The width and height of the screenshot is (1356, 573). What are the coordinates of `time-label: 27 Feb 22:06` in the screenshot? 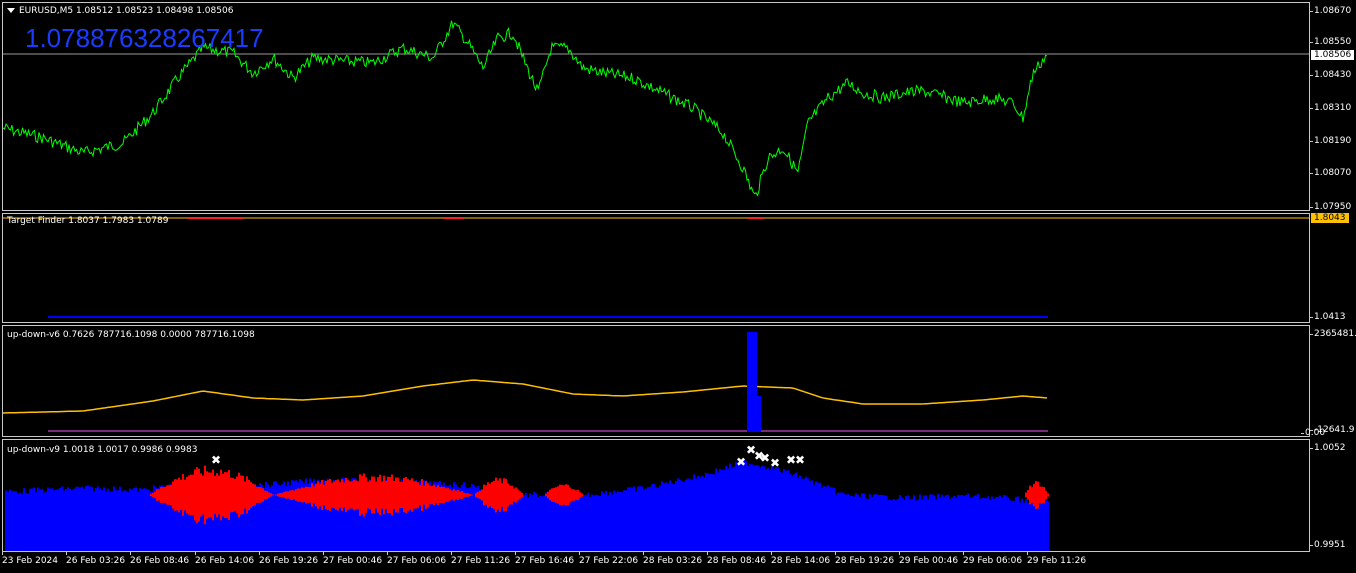 It's located at (609, 559).